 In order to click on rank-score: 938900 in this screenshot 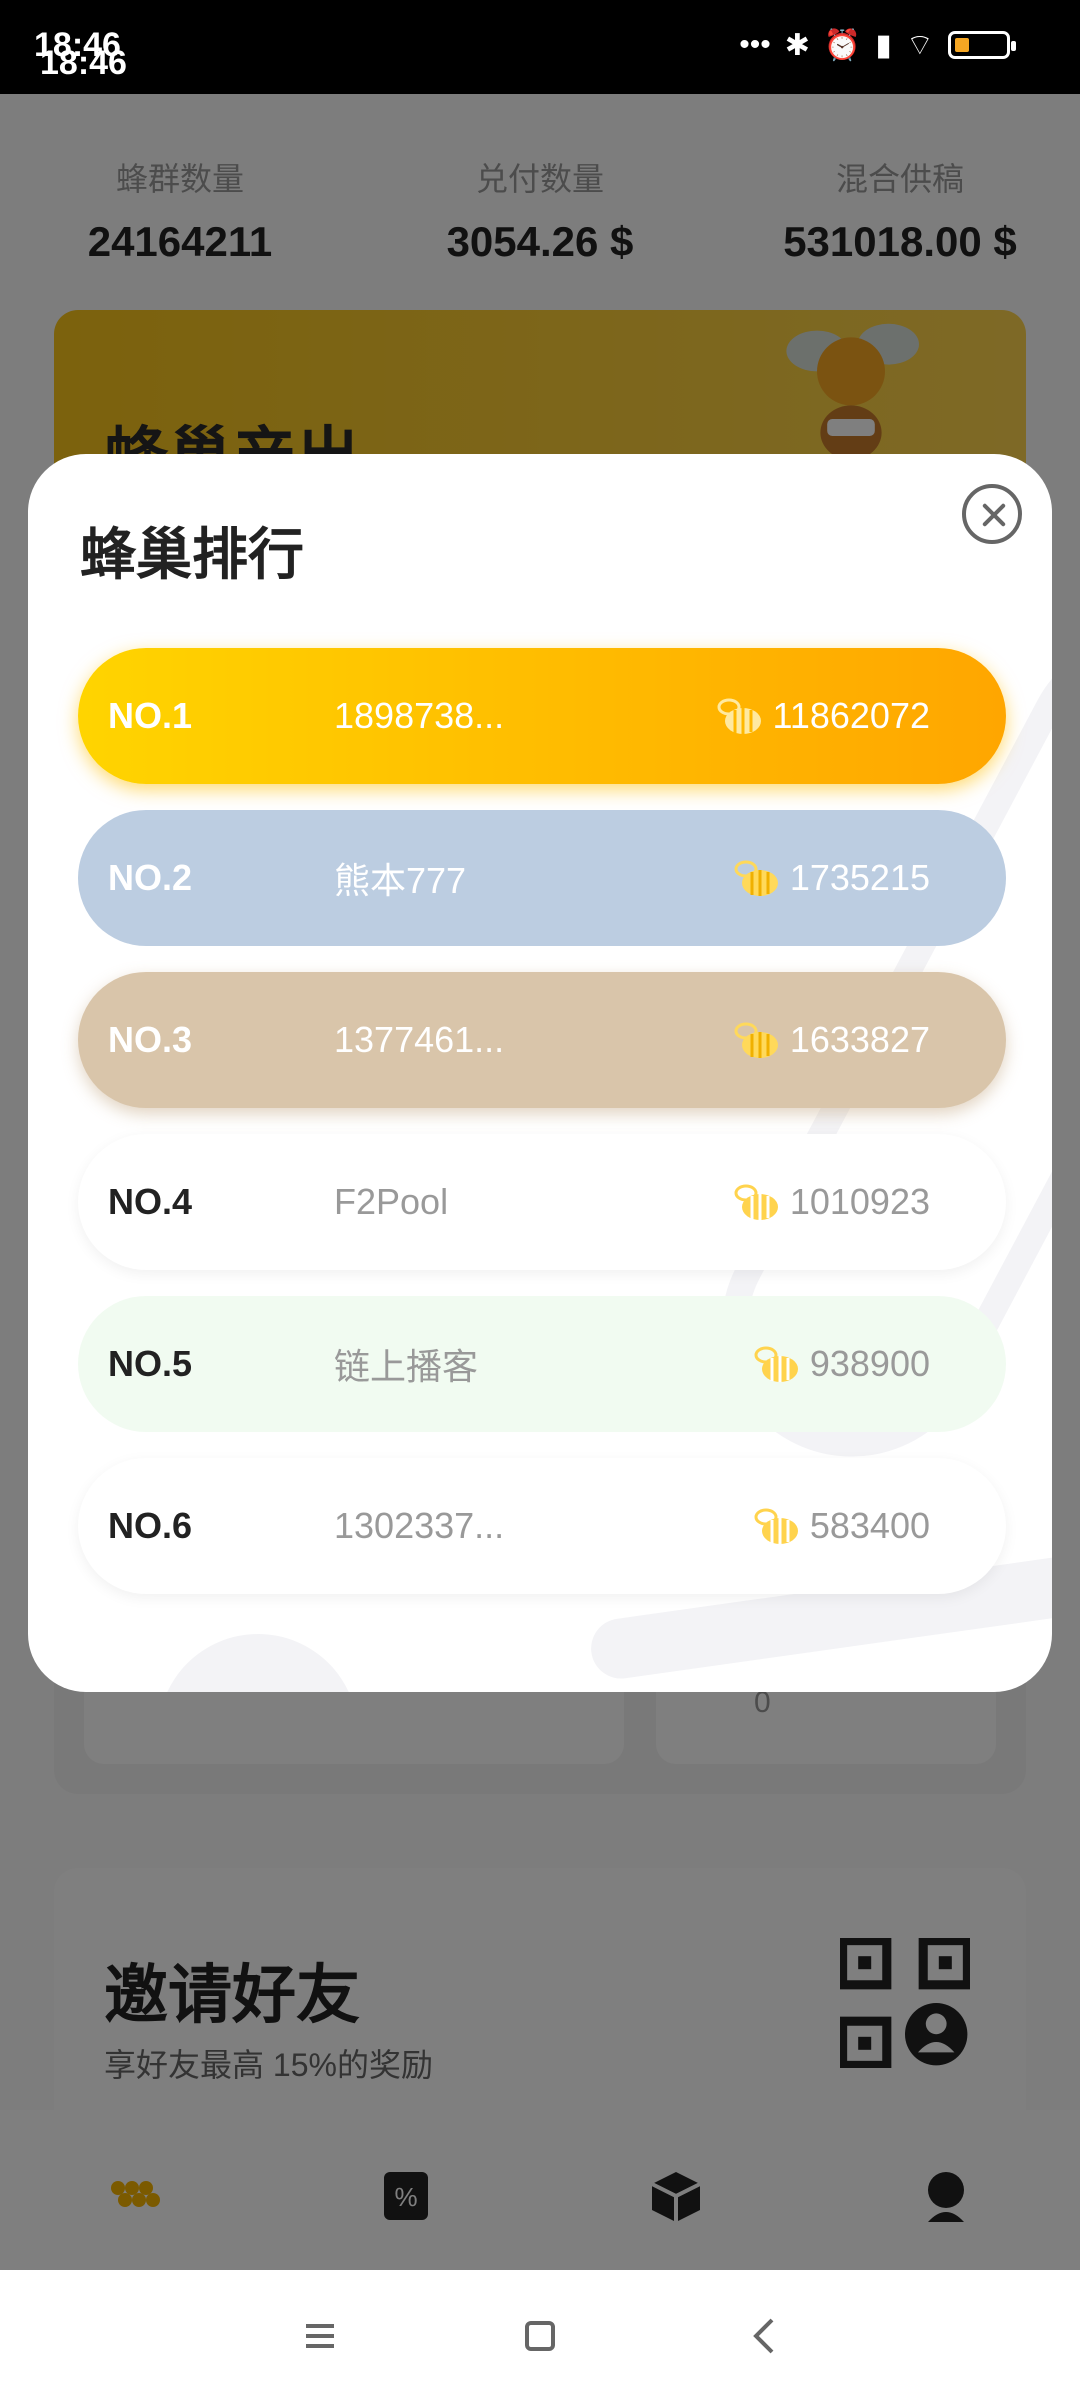, I will do `click(840, 1364)`.